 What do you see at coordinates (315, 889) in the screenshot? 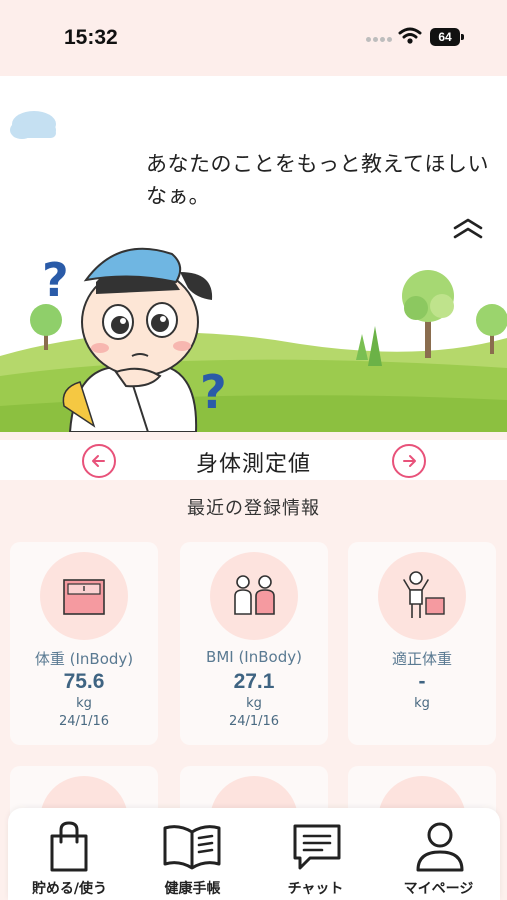
I see `tab-label: チャット` at bounding box center [315, 889].